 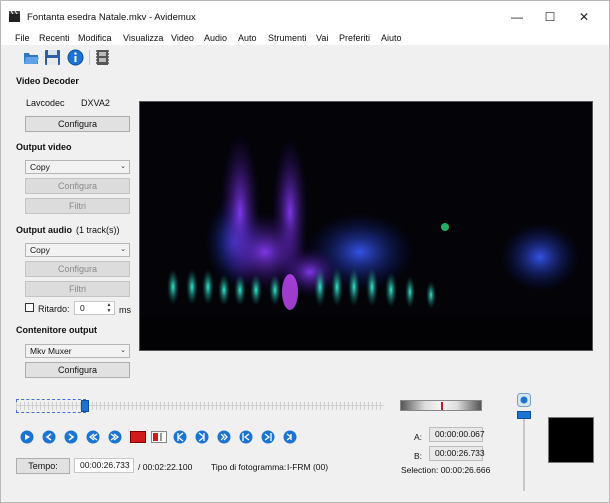 I want to click on audio-filters-button: Filtri, so click(x=77, y=289).